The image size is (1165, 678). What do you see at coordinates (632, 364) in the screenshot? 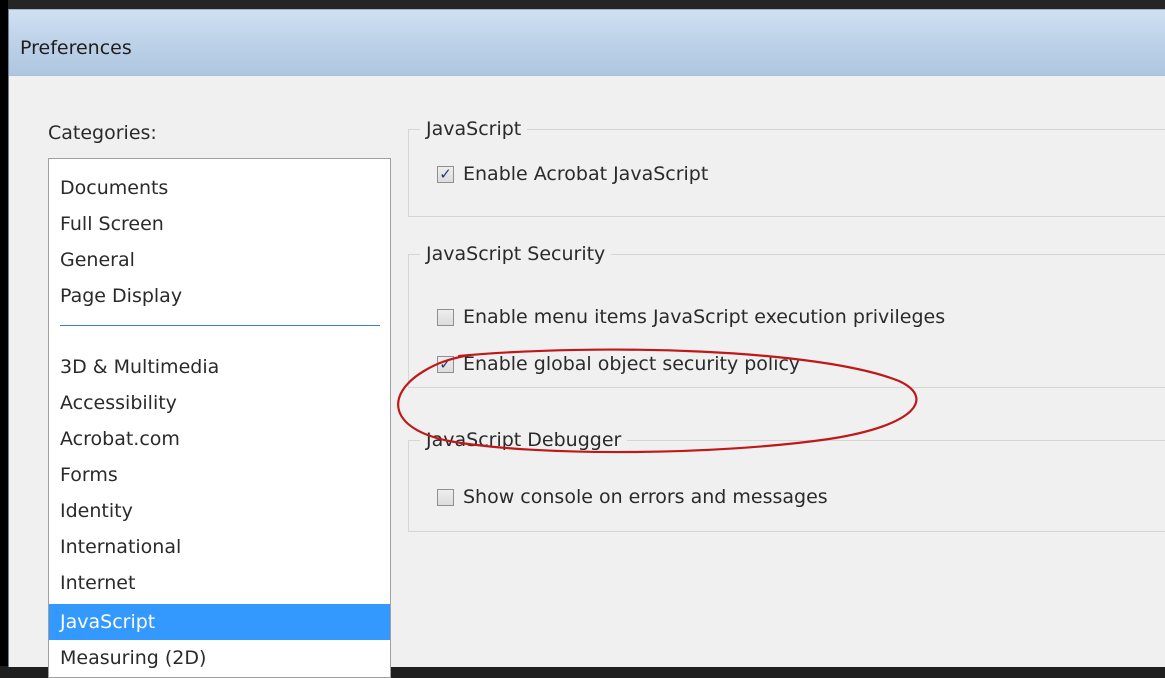
I see `enable-global-object-security-label: Enable global object security policy` at bounding box center [632, 364].